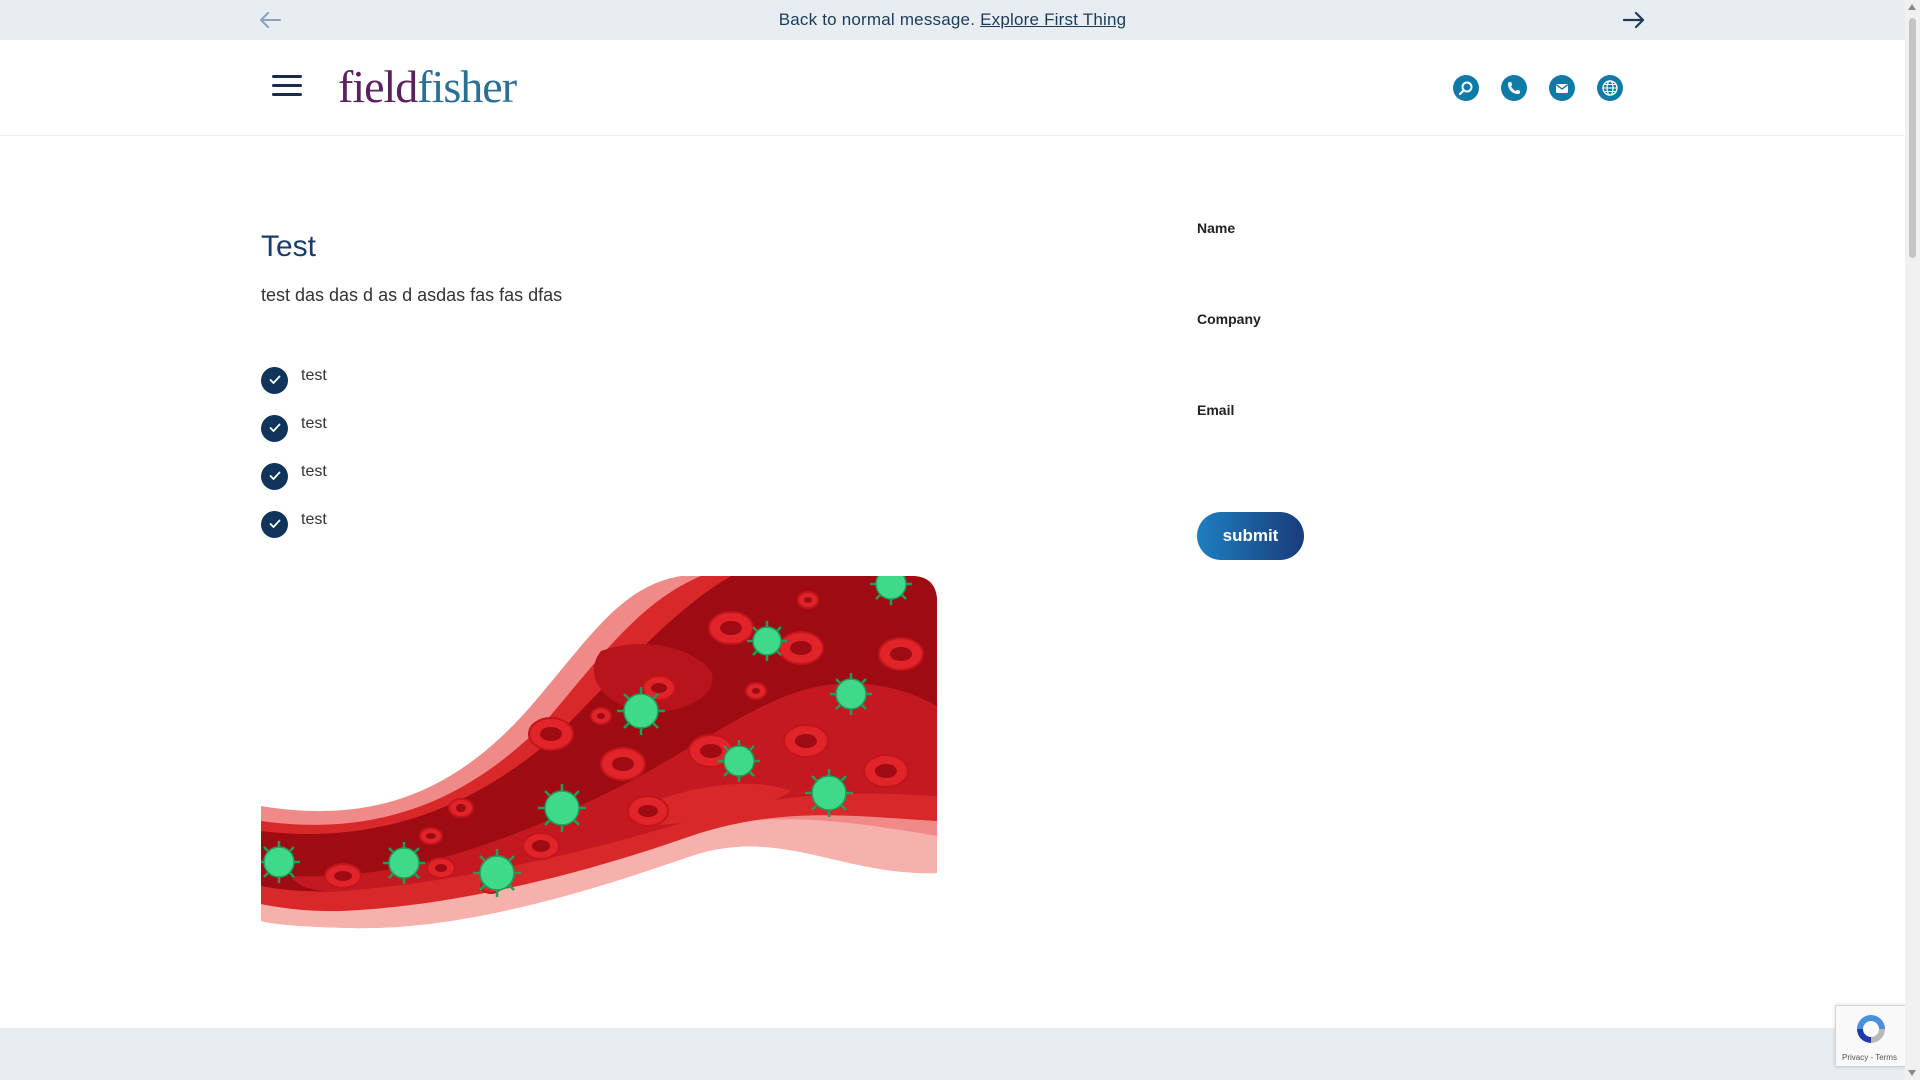  I want to click on checklist: test test test test, so click(294, 452).